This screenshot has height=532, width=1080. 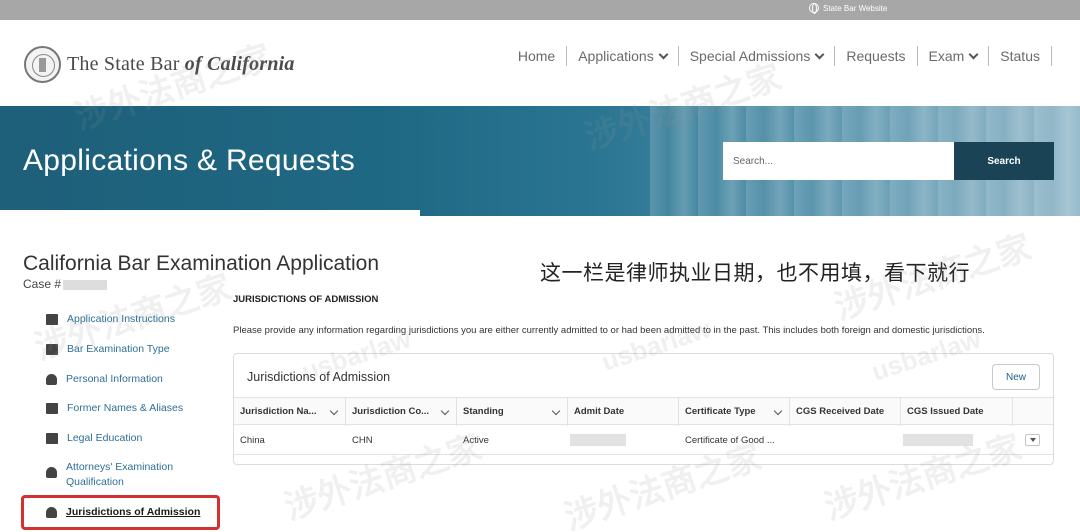 I want to click on nav-home: Home, so click(x=537, y=56).